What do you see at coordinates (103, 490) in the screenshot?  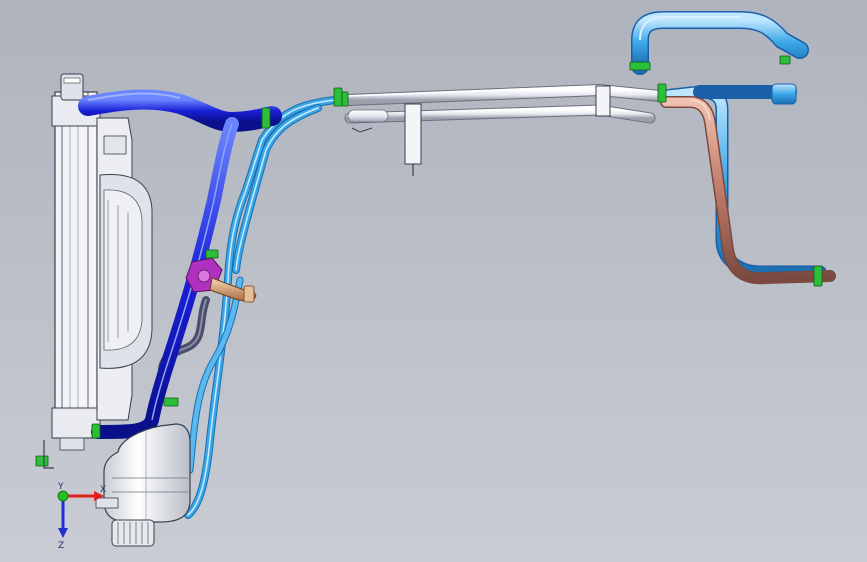 I see `triad-x-label: X` at bounding box center [103, 490].